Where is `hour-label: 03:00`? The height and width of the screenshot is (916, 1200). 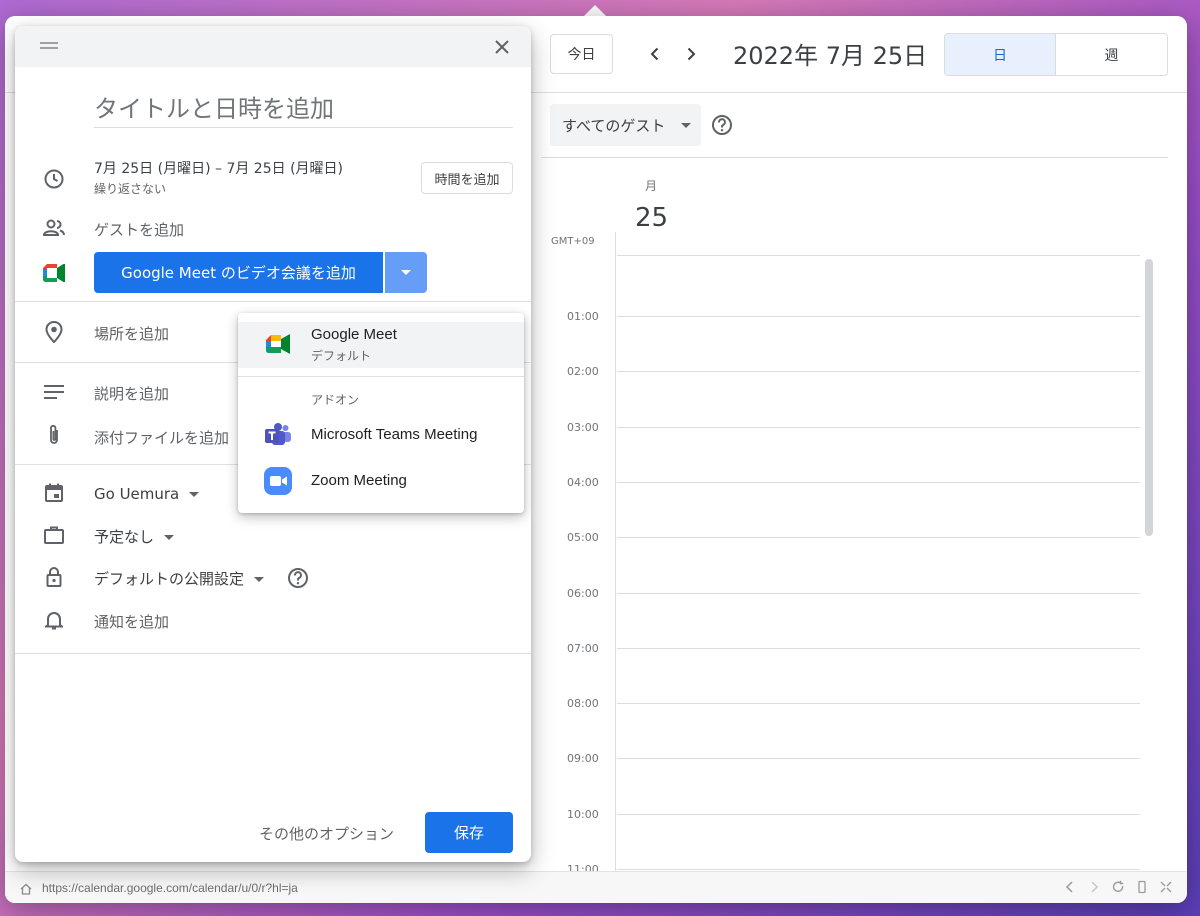
hour-label: 03:00 is located at coordinates (583, 427).